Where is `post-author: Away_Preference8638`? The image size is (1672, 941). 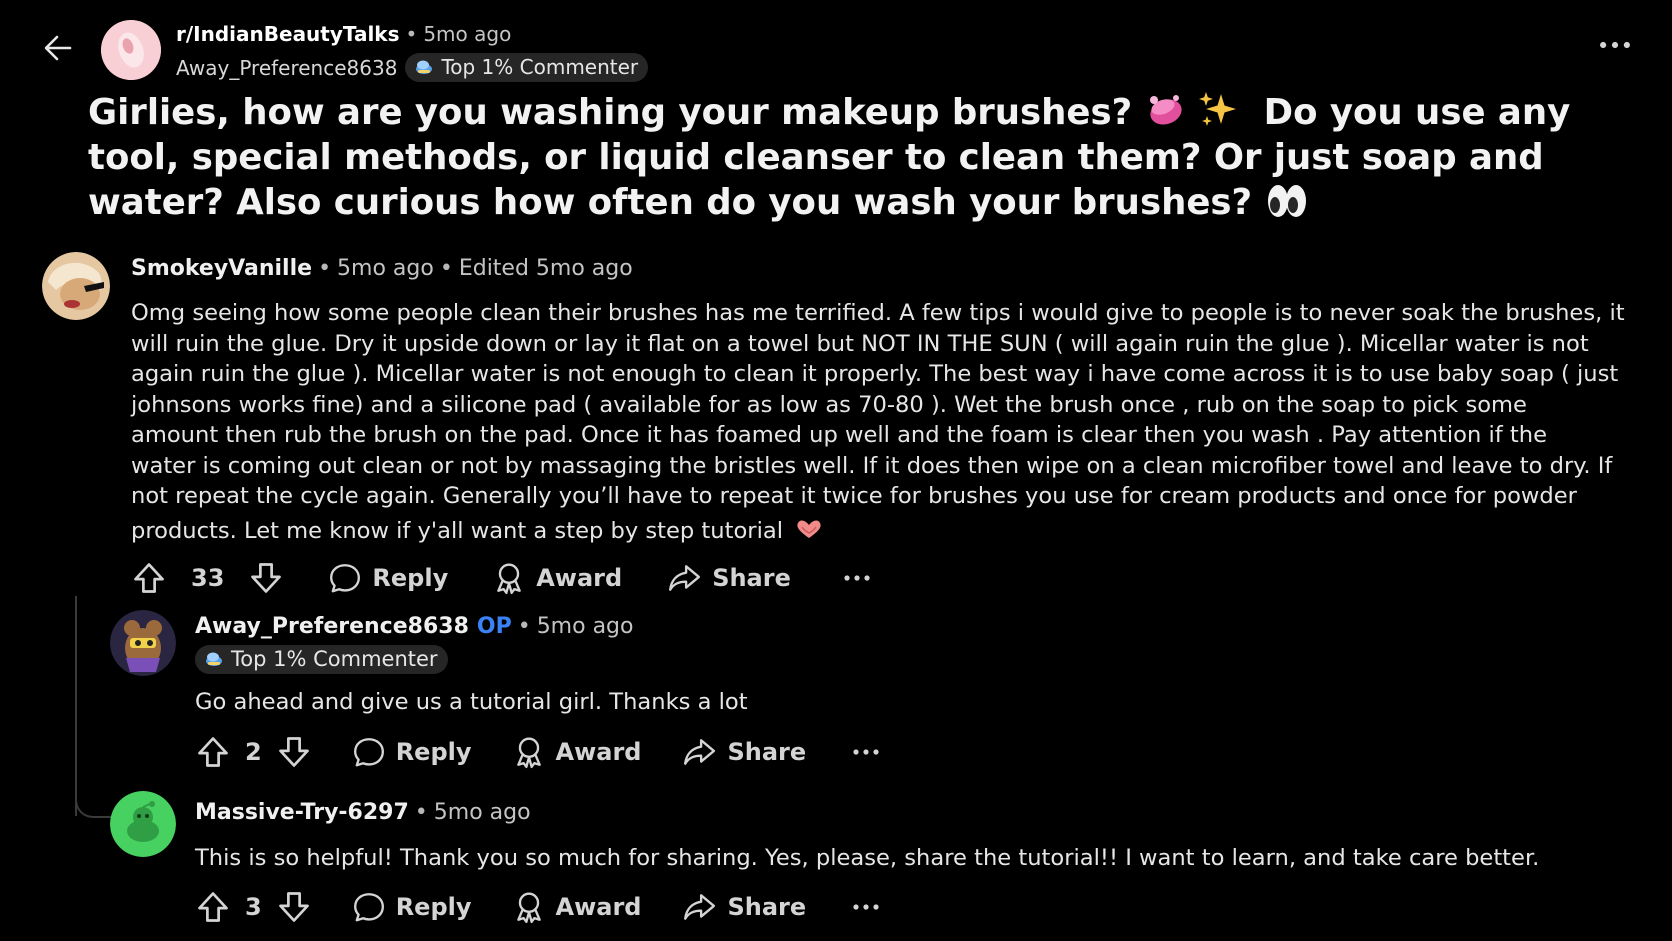 post-author: Away_Preference8638 is located at coordinates (286, 68).